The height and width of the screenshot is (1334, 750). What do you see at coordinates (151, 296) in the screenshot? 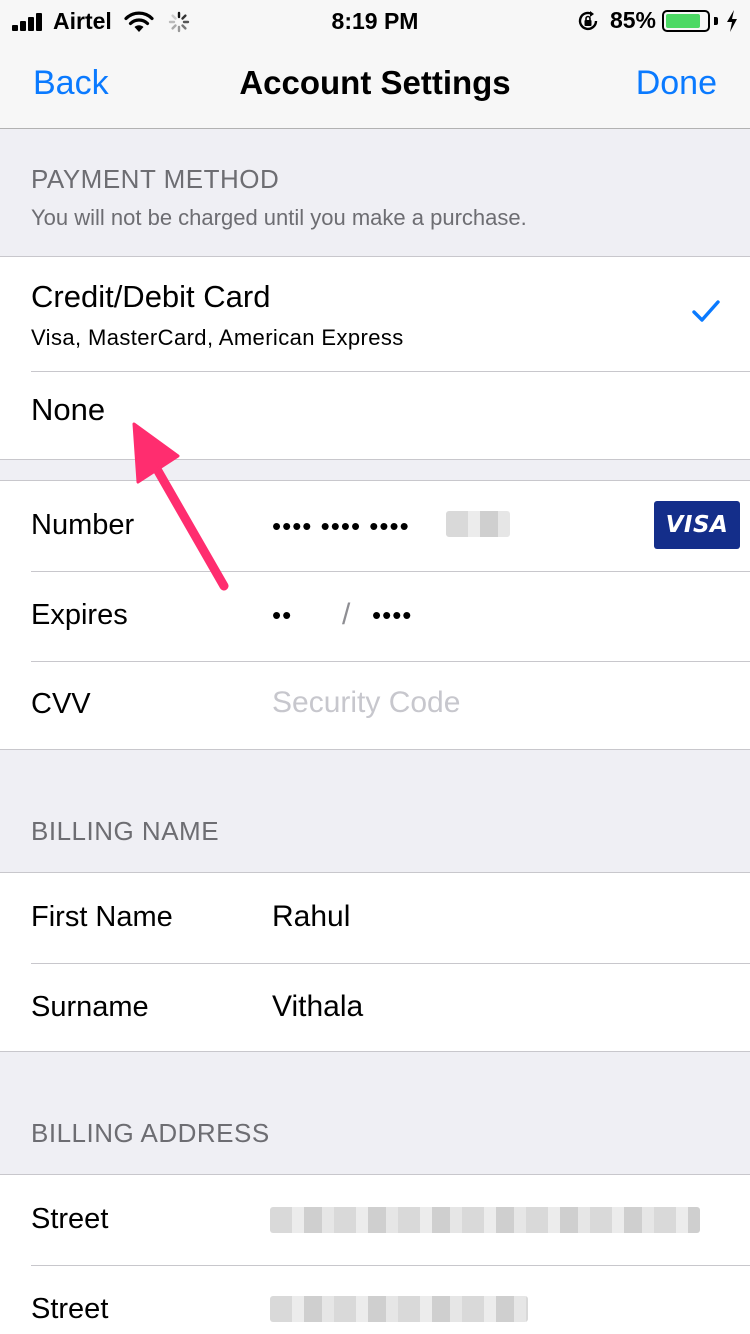
I see `payment-option-title: Credit/Debit Card` at bounding box center [151, 296].